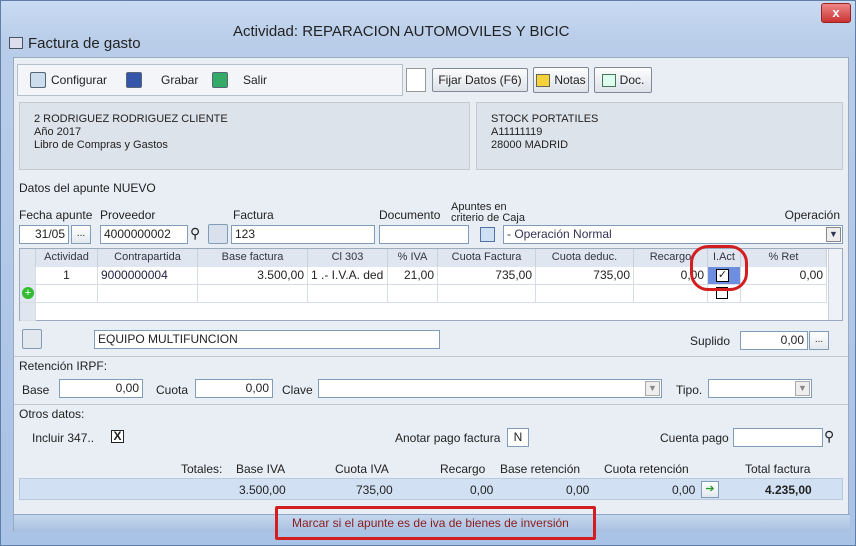 Image resolution: width=856 pixels, height=546 pixels. What do you see at coordinates (148, 276) in the screenshot?
I see `cell-contrapartida: 9000000004` at bounding box center [148, 276].